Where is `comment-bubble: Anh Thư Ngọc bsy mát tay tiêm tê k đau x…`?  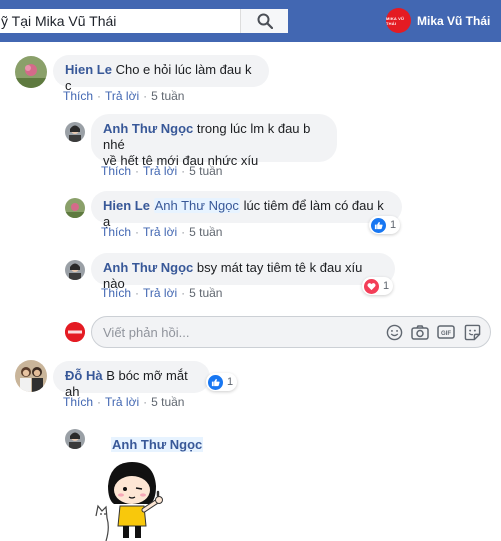
comment-bubble: Anh Thư Ngọc bsy mát tay tiêm tê k đau x… is located at coordinates (243, 272).